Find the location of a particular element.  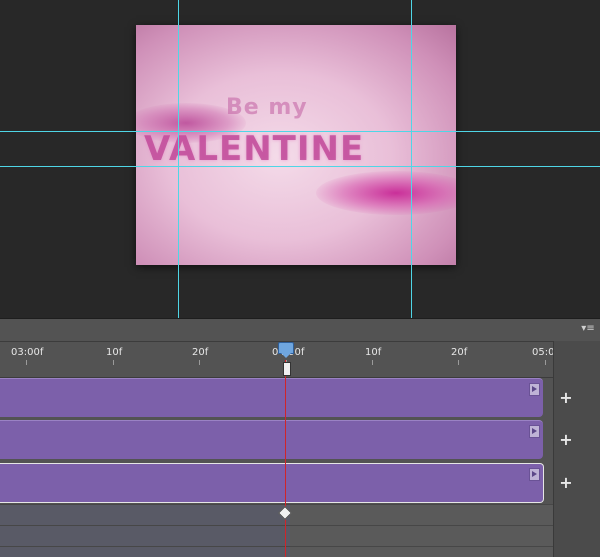

ruler-label: 03:00f is located at coordinates (27, 352).